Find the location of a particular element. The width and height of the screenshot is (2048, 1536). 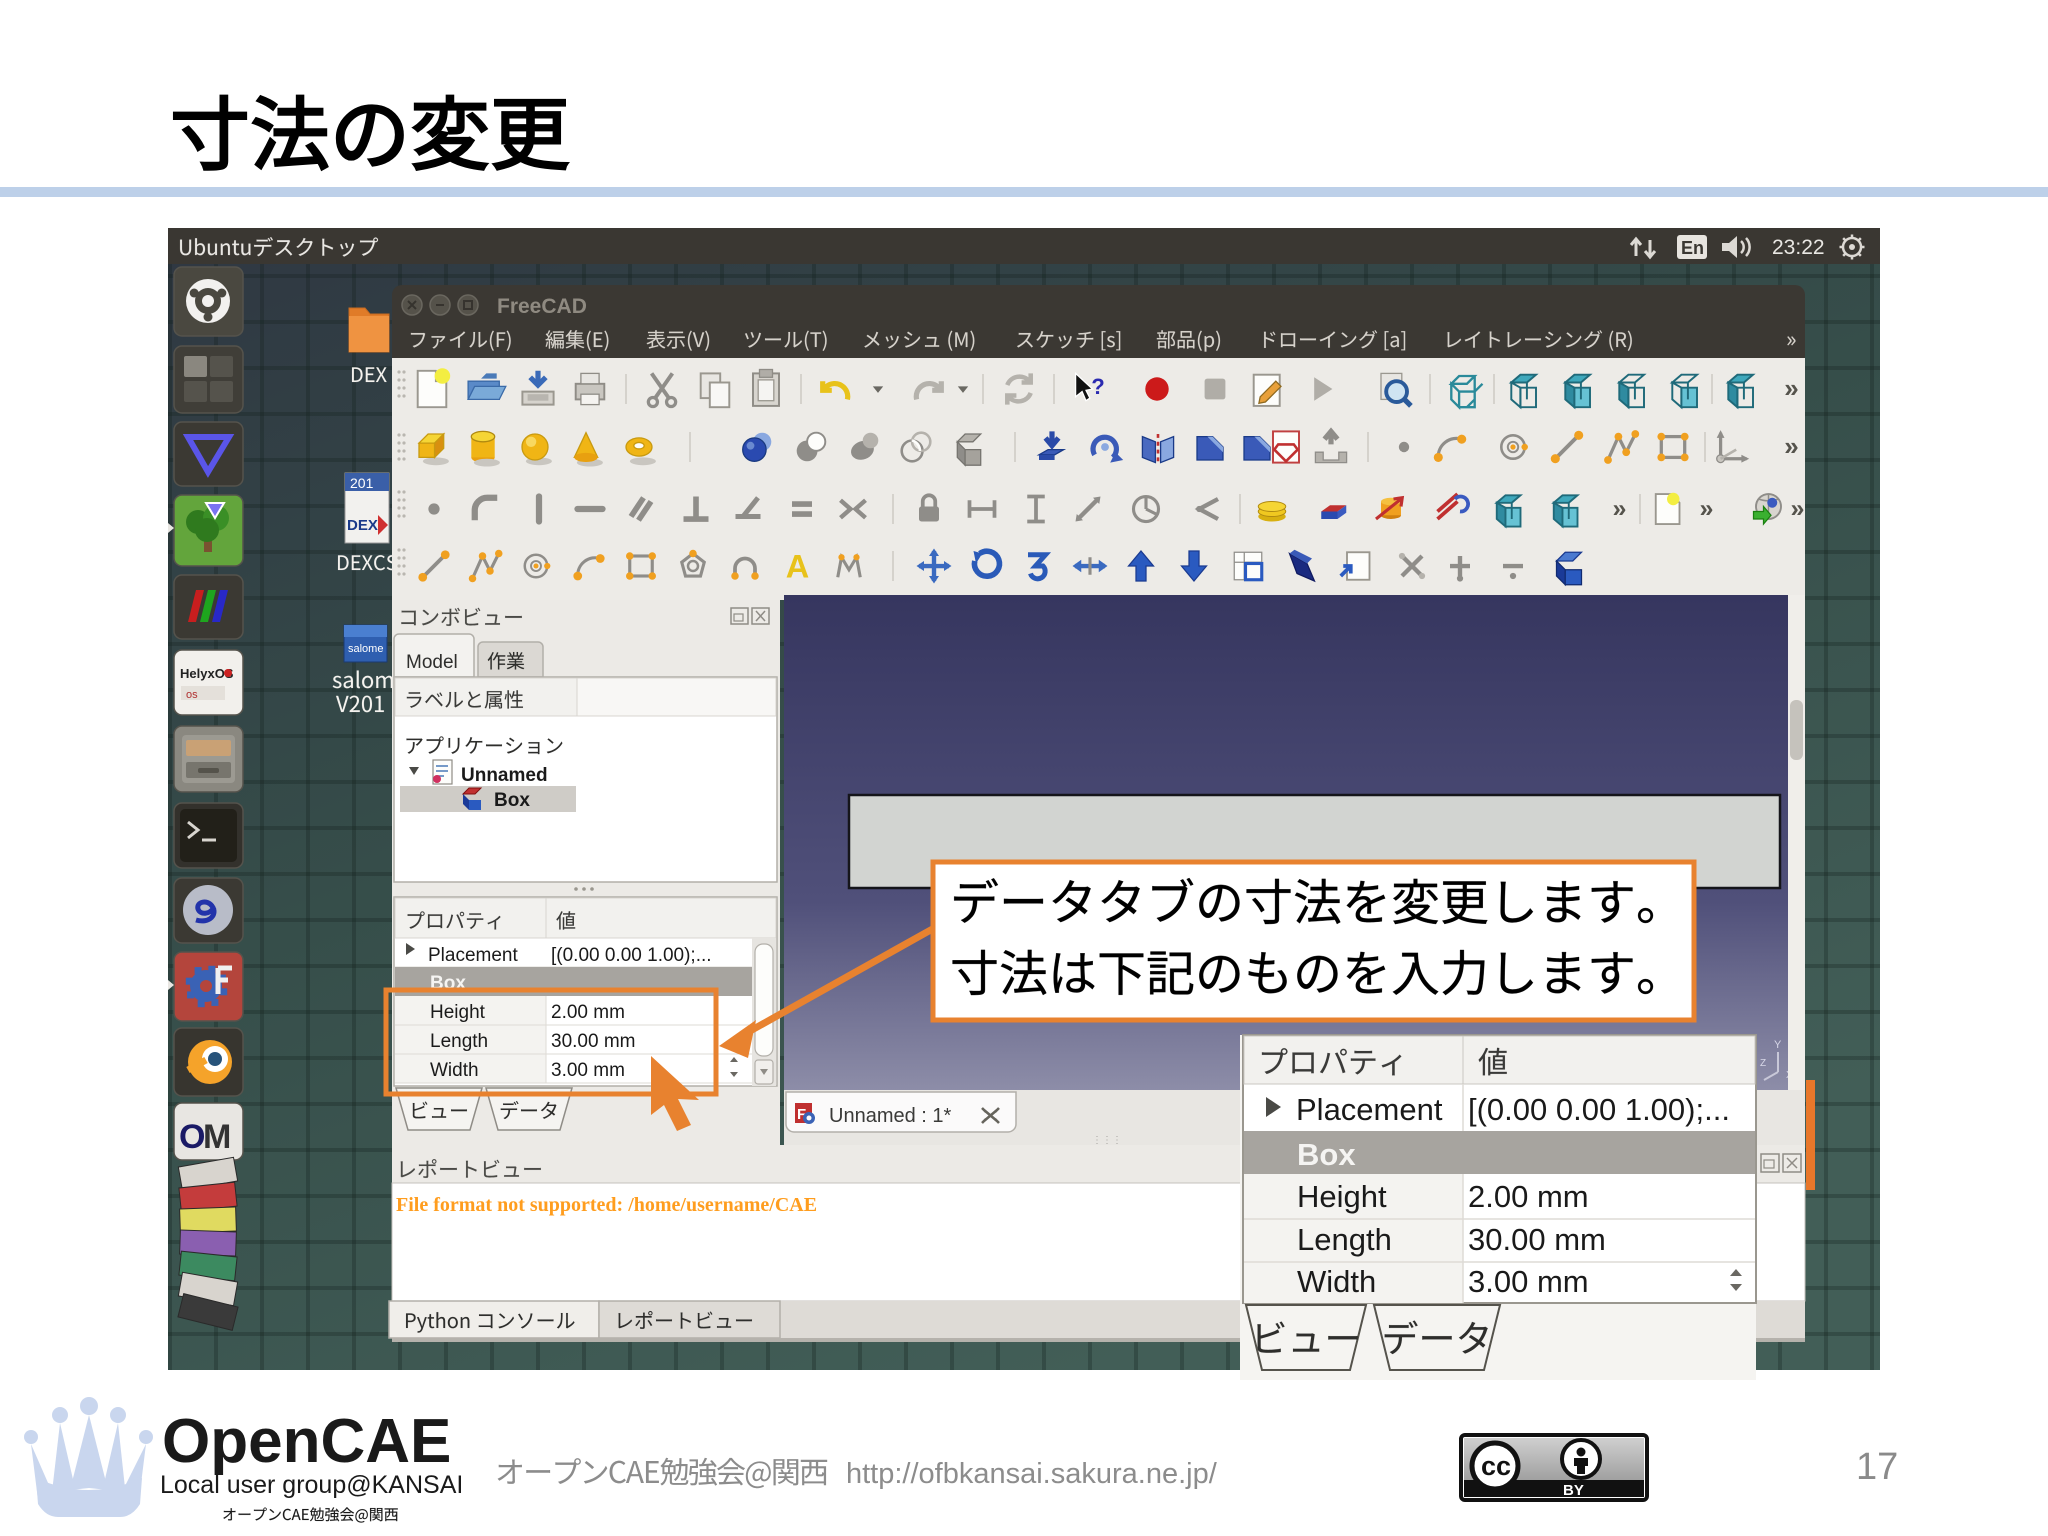

svg-text: O is located at coordinates (192, 1137).